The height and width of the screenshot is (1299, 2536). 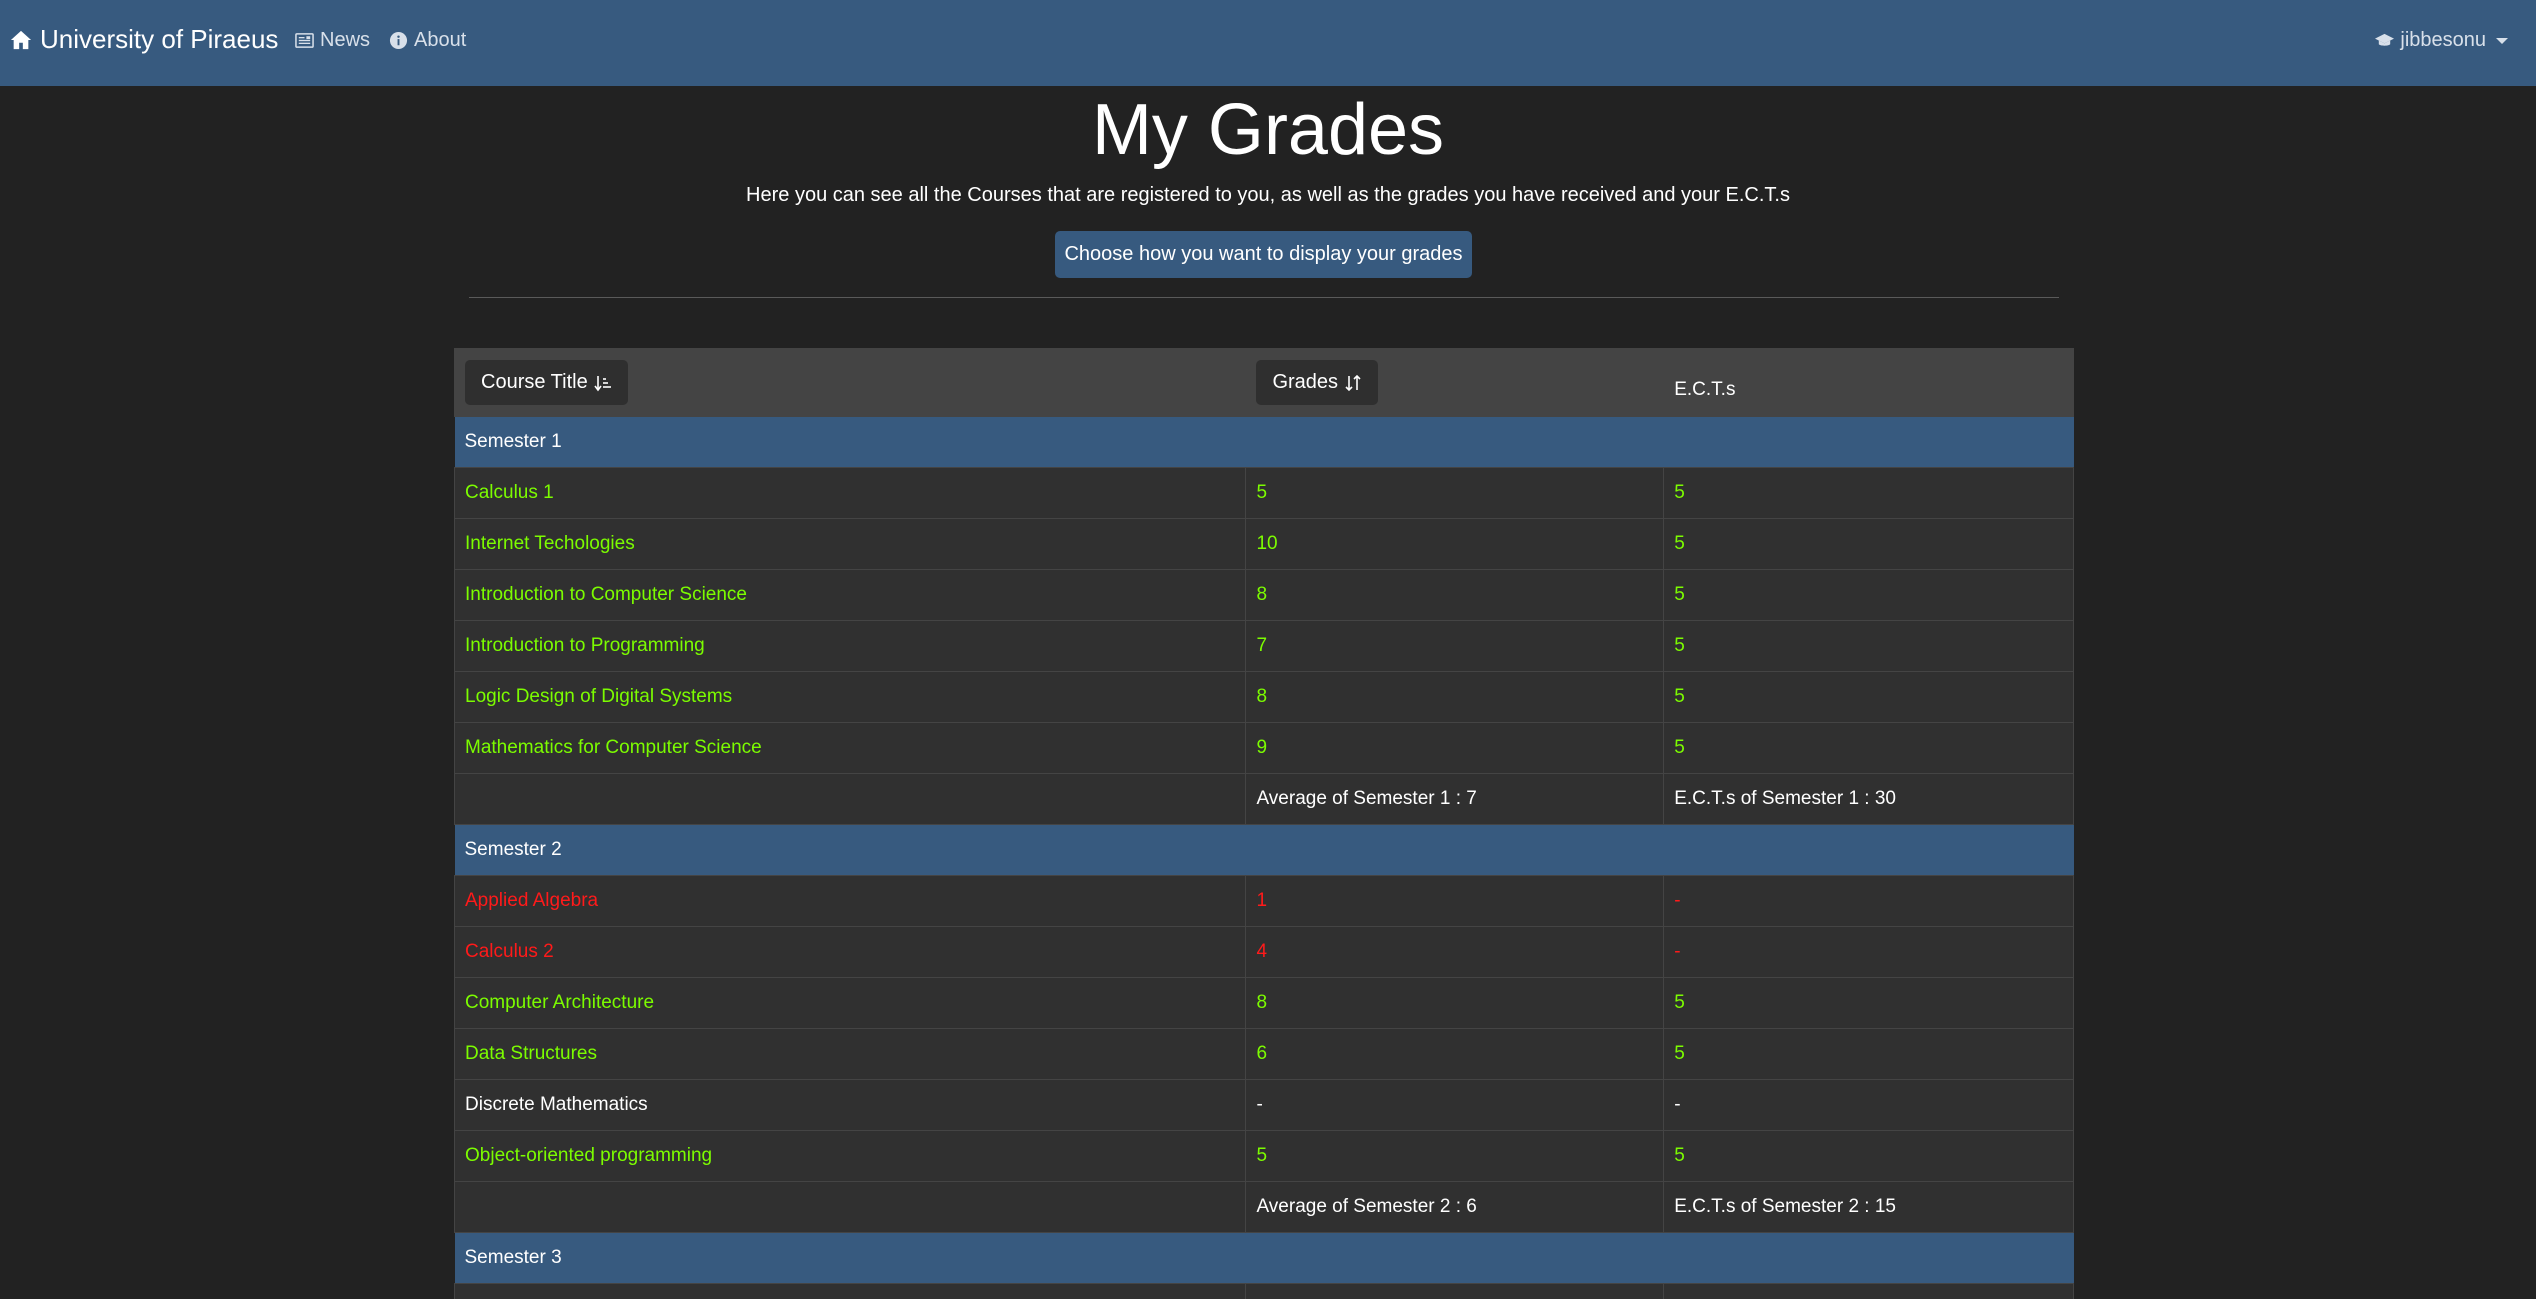 What do you see at coordinates (850, 493) in the screenshot?
I see `course-title-cell: Calculus 1` at bounding box center [850, 493].